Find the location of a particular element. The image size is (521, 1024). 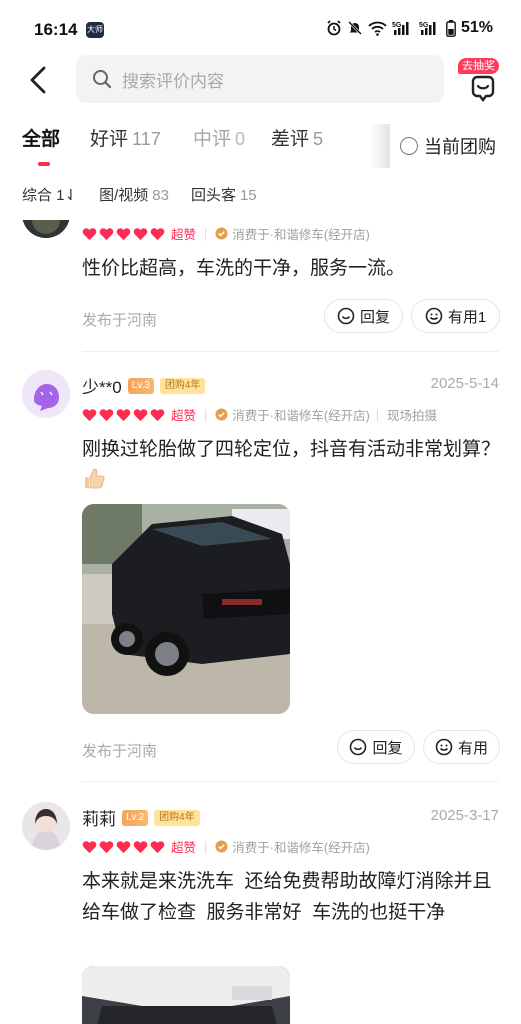

battery-percent: 51% is located at coordinates (476, 27).